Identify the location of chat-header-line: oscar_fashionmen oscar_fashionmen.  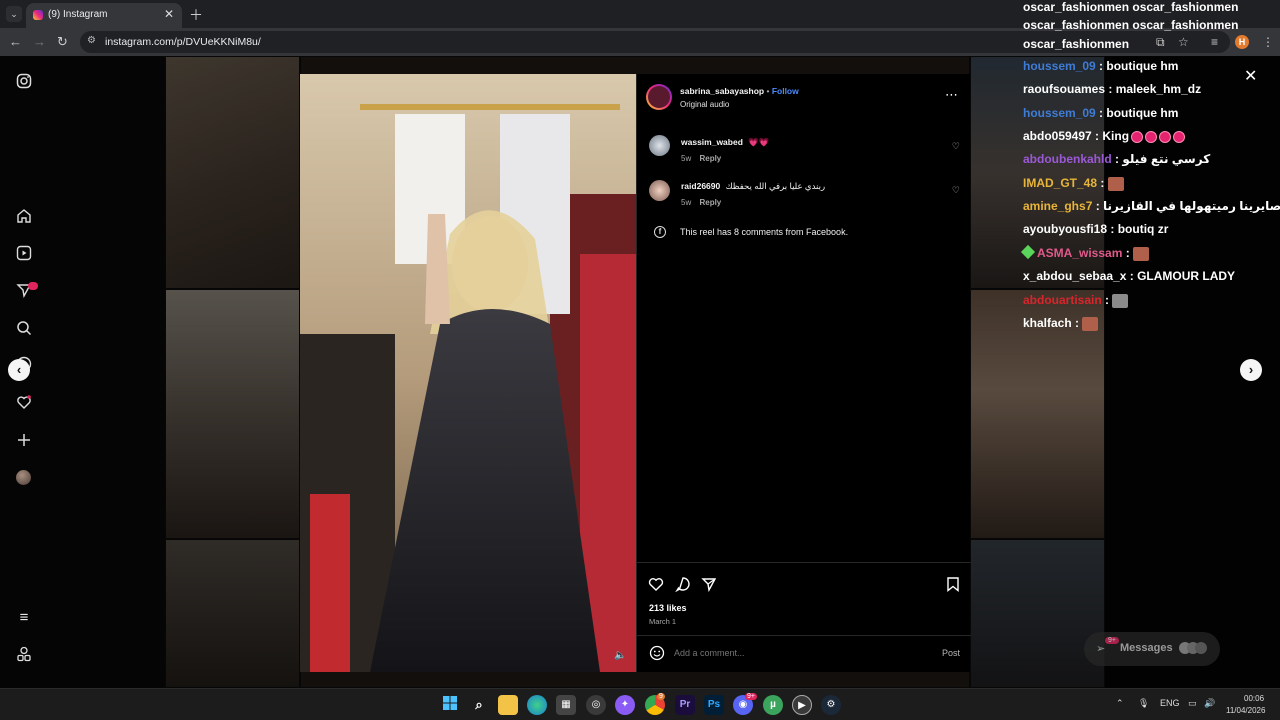
(1131, 25).